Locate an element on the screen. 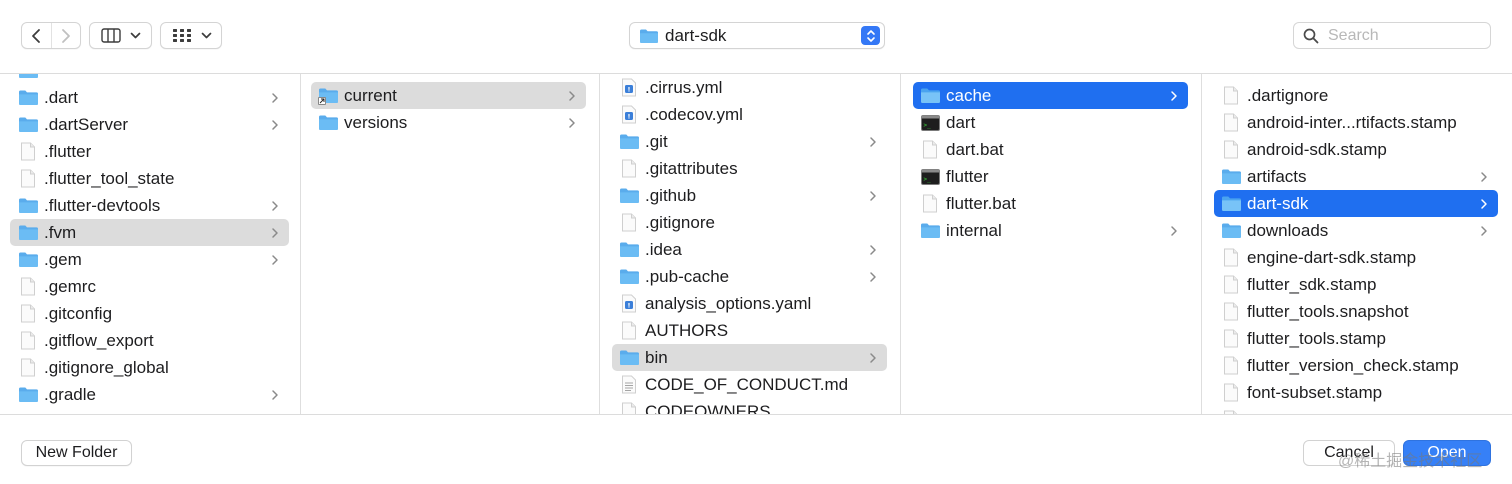 This screenshot has width=1512, height=484. list-item-label: downloads is located at coordinates (1288, 230).